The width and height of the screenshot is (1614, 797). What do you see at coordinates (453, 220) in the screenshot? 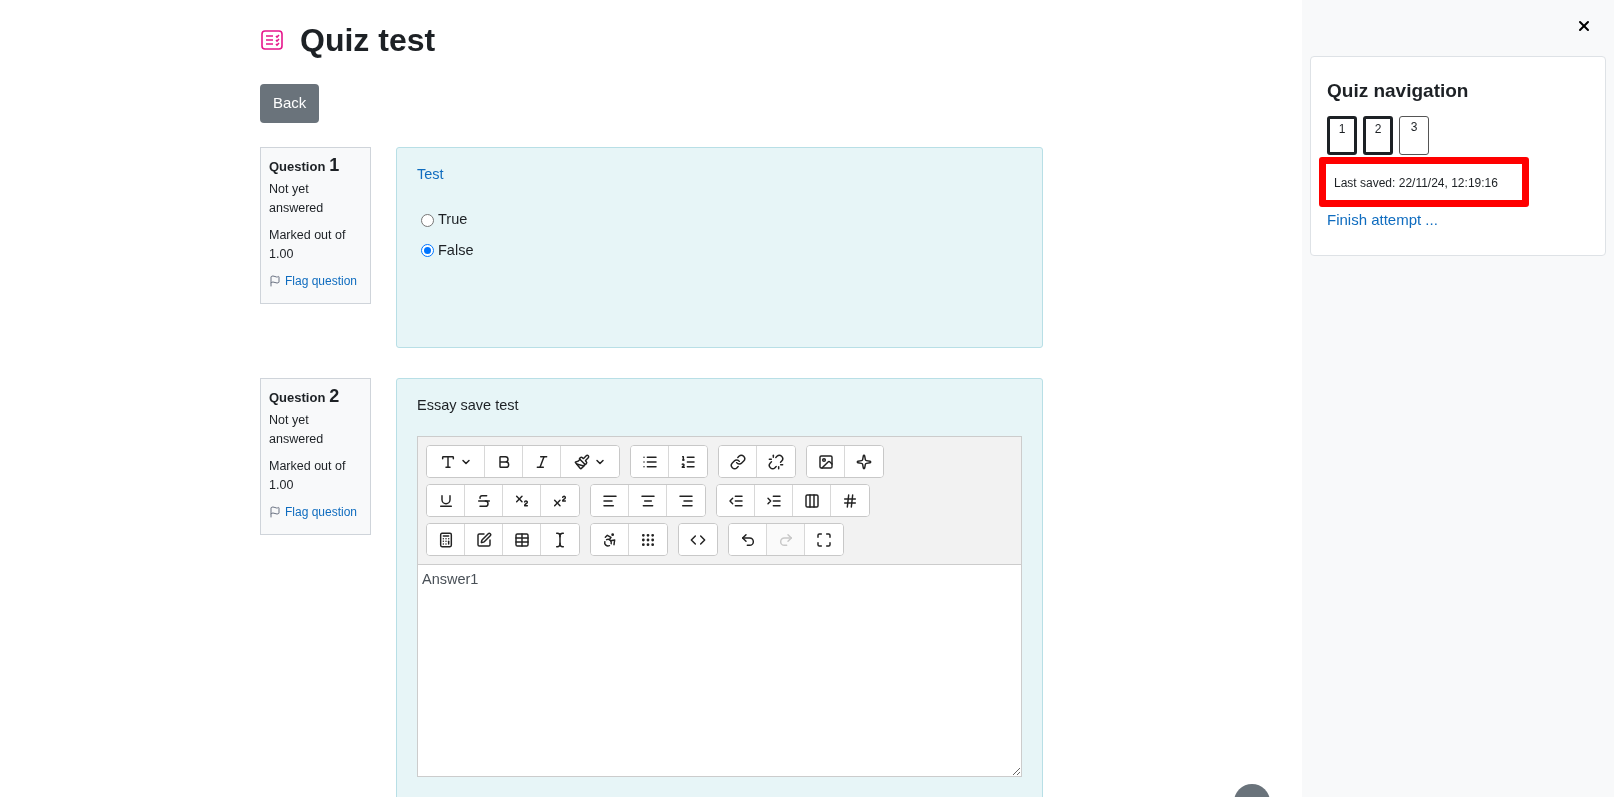
I see `option-label: True` at bounding box center [453, 220].